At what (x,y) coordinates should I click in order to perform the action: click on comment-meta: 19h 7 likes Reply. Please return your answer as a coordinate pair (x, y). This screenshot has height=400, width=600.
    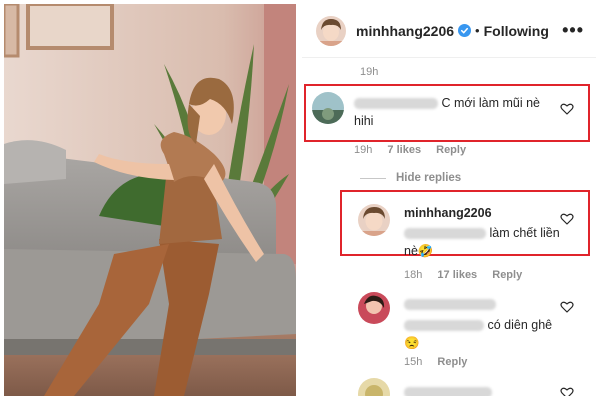
    Looking at the image, I should click on (416, 150).